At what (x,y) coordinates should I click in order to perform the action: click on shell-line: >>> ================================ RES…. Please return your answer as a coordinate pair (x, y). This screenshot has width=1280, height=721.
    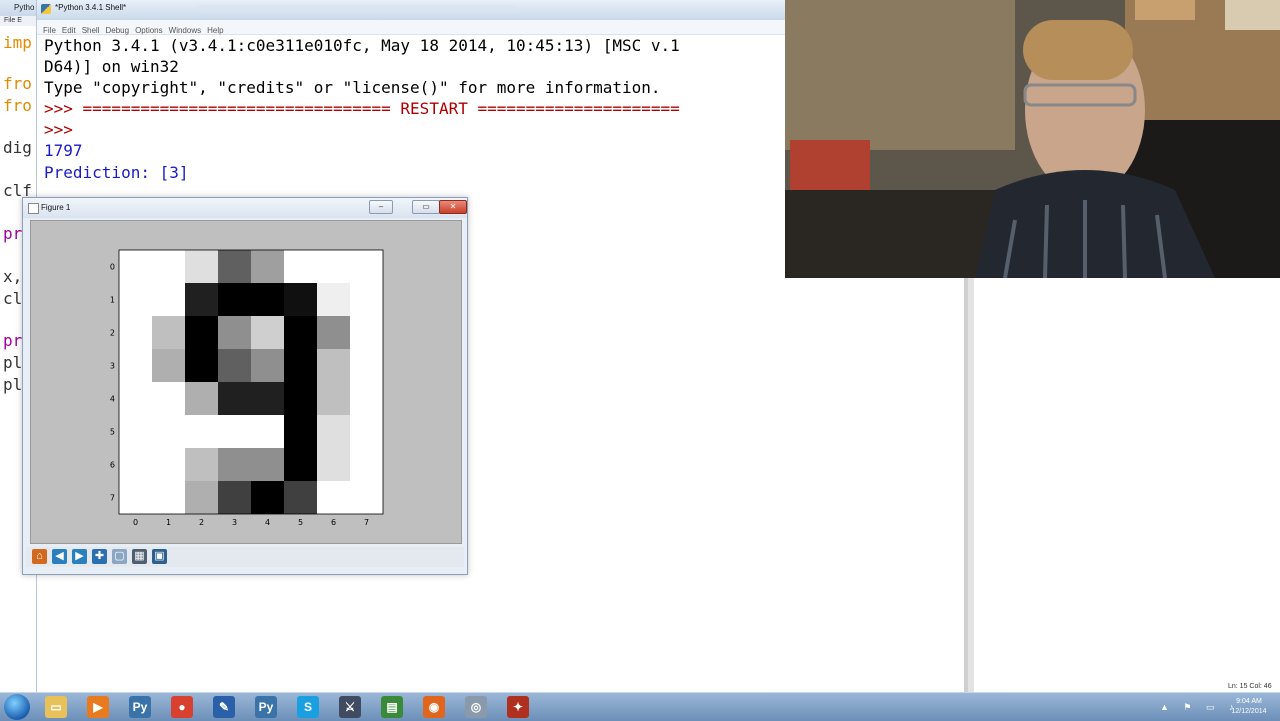
    Looking at the image, I should click on (362, 108).